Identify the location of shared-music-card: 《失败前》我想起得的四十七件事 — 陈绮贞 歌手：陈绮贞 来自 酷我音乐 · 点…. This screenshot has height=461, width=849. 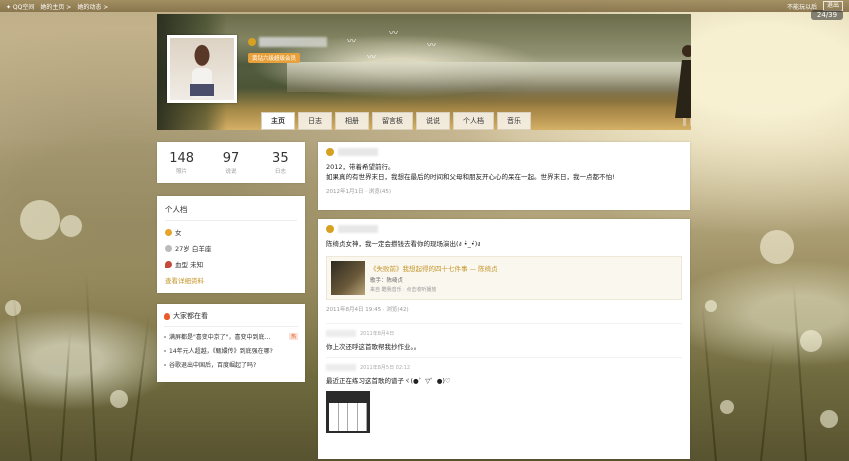
(504, 278).